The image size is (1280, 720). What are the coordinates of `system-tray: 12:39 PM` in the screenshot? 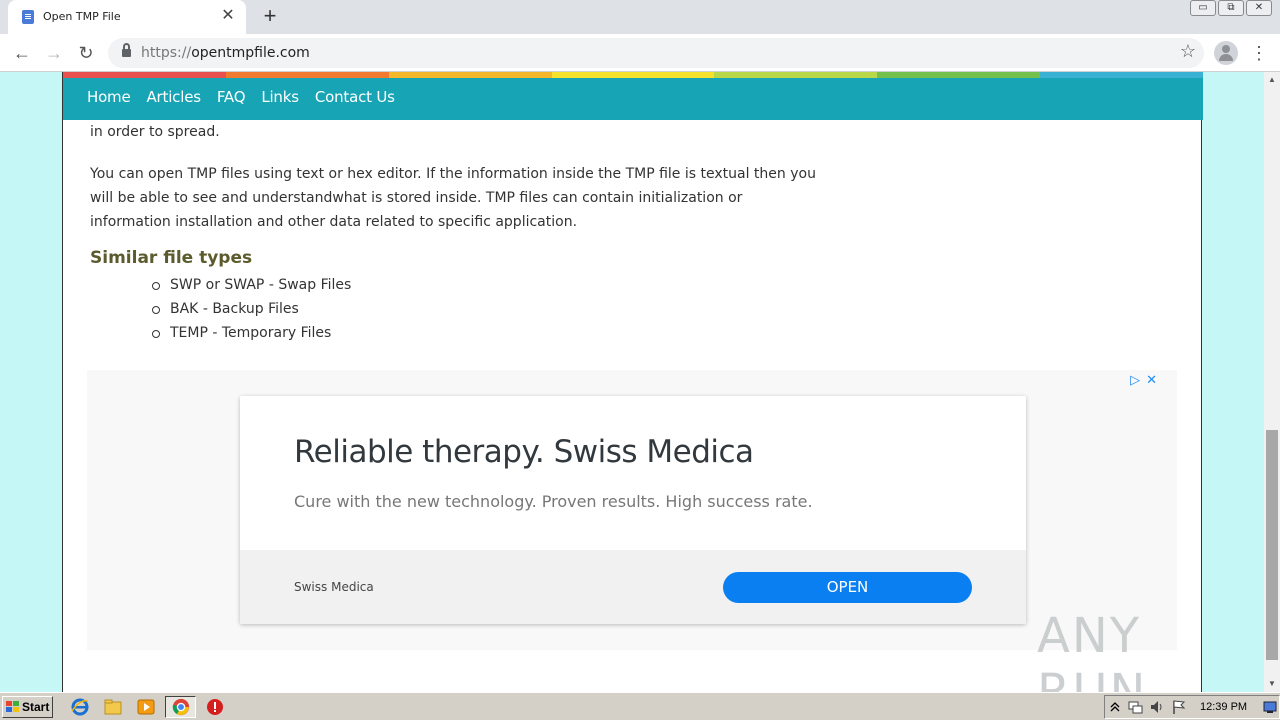 It's located at (1192, 707).